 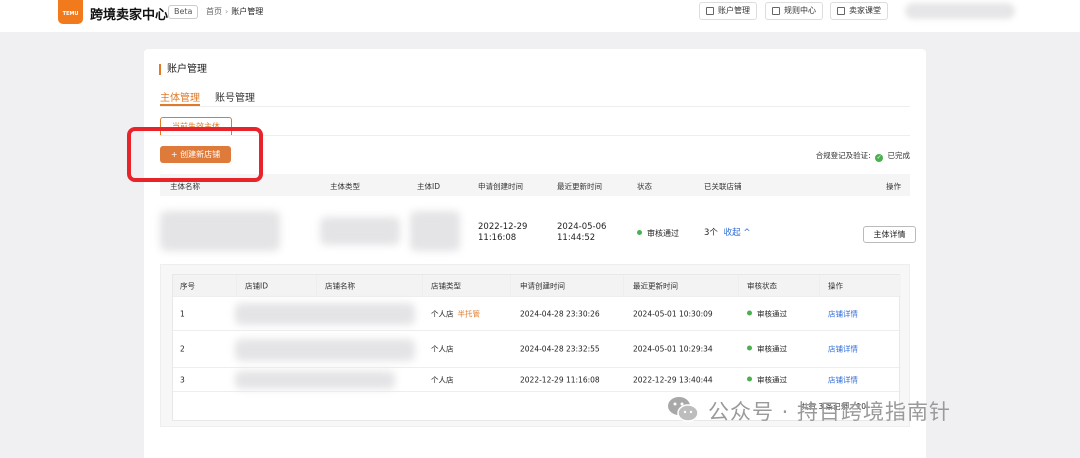 What do you see at coordinates (734, 10) in the screenshot?
I see `account-management-label: 账户管理` at bounding box center [734, 10].